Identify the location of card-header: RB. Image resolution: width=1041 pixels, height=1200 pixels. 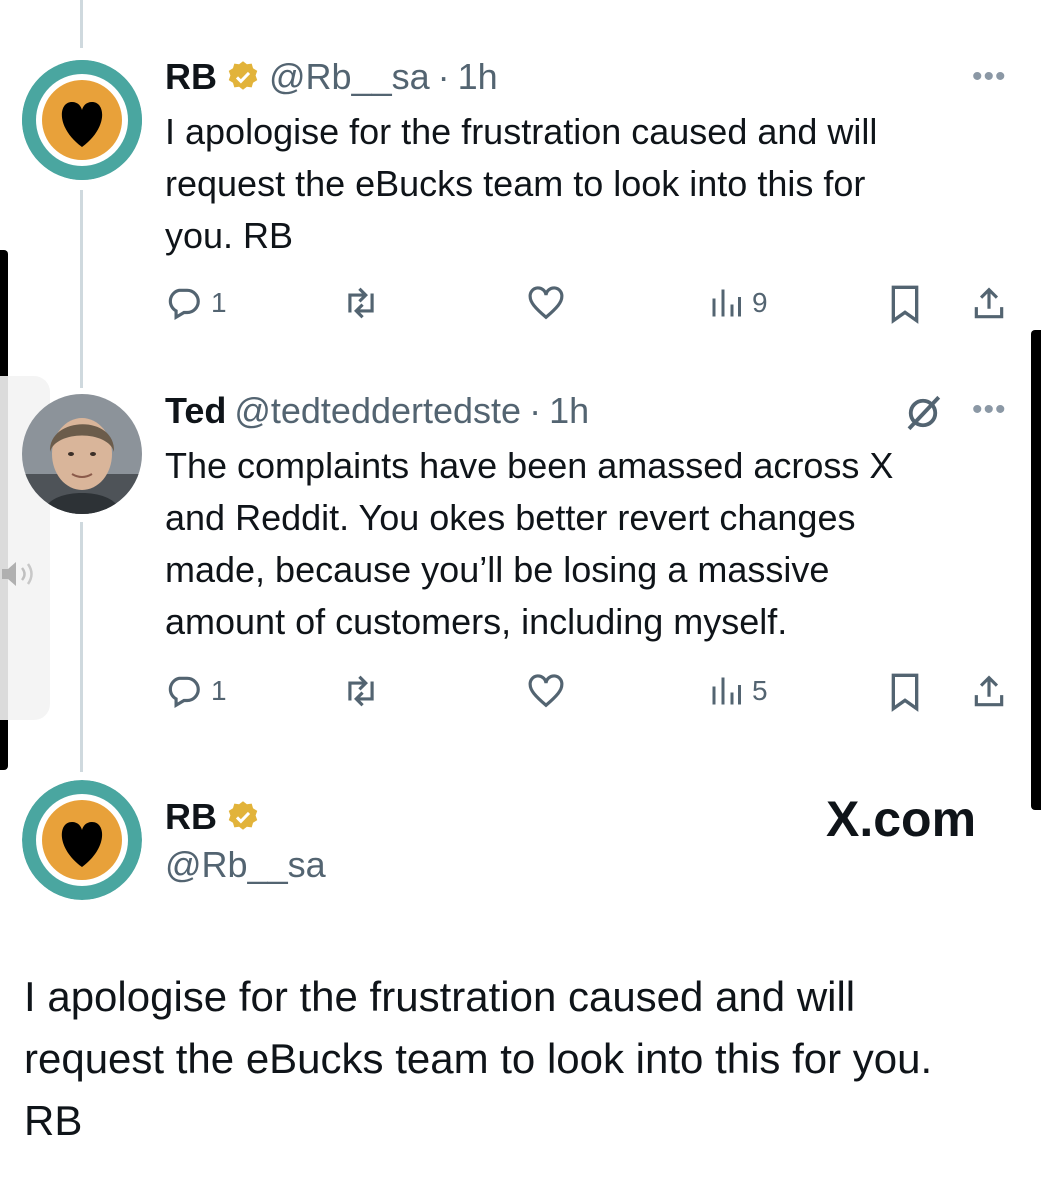
(213, 817).